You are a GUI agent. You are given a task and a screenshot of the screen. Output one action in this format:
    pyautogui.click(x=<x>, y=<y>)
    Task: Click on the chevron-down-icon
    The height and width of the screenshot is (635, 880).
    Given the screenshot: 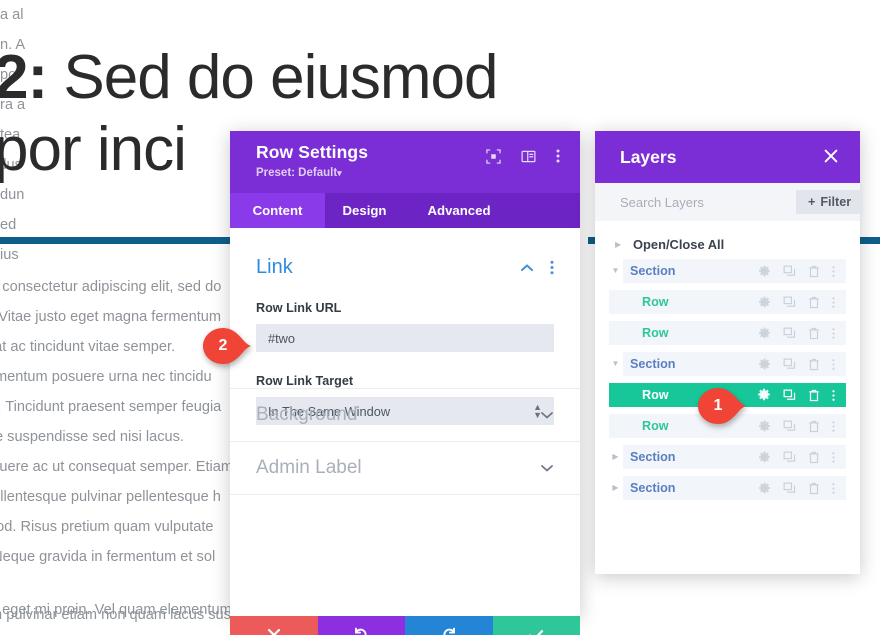 What is the action you would take?
    pyautogui.click(x=547, y=468)
    